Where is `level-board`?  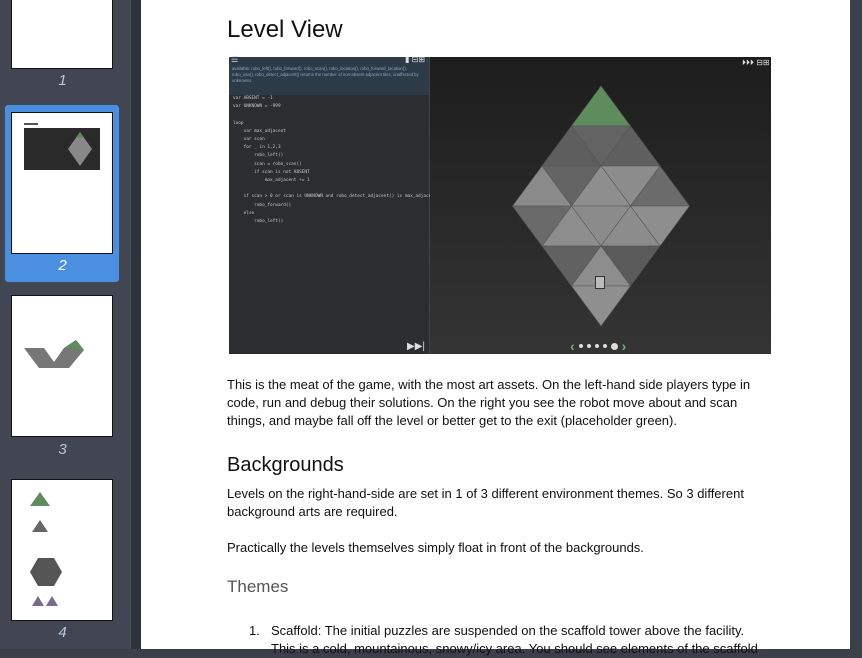 level-board is located at coordinates (601, 206).